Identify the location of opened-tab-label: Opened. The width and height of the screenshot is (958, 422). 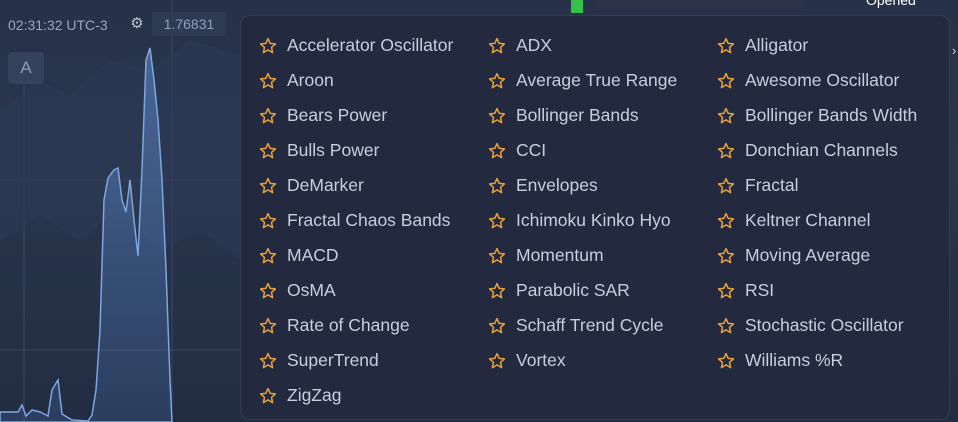
(891, 4).